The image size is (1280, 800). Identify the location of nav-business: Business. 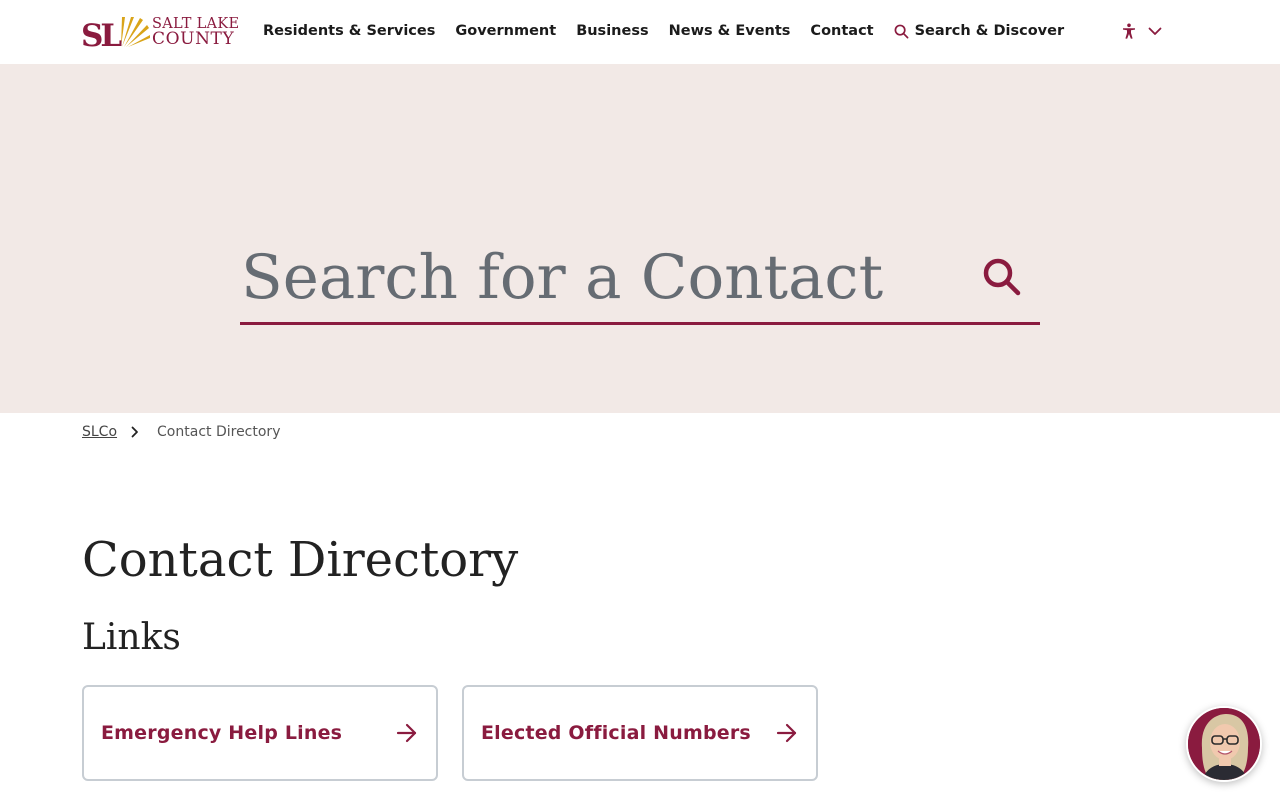
(612, 31).